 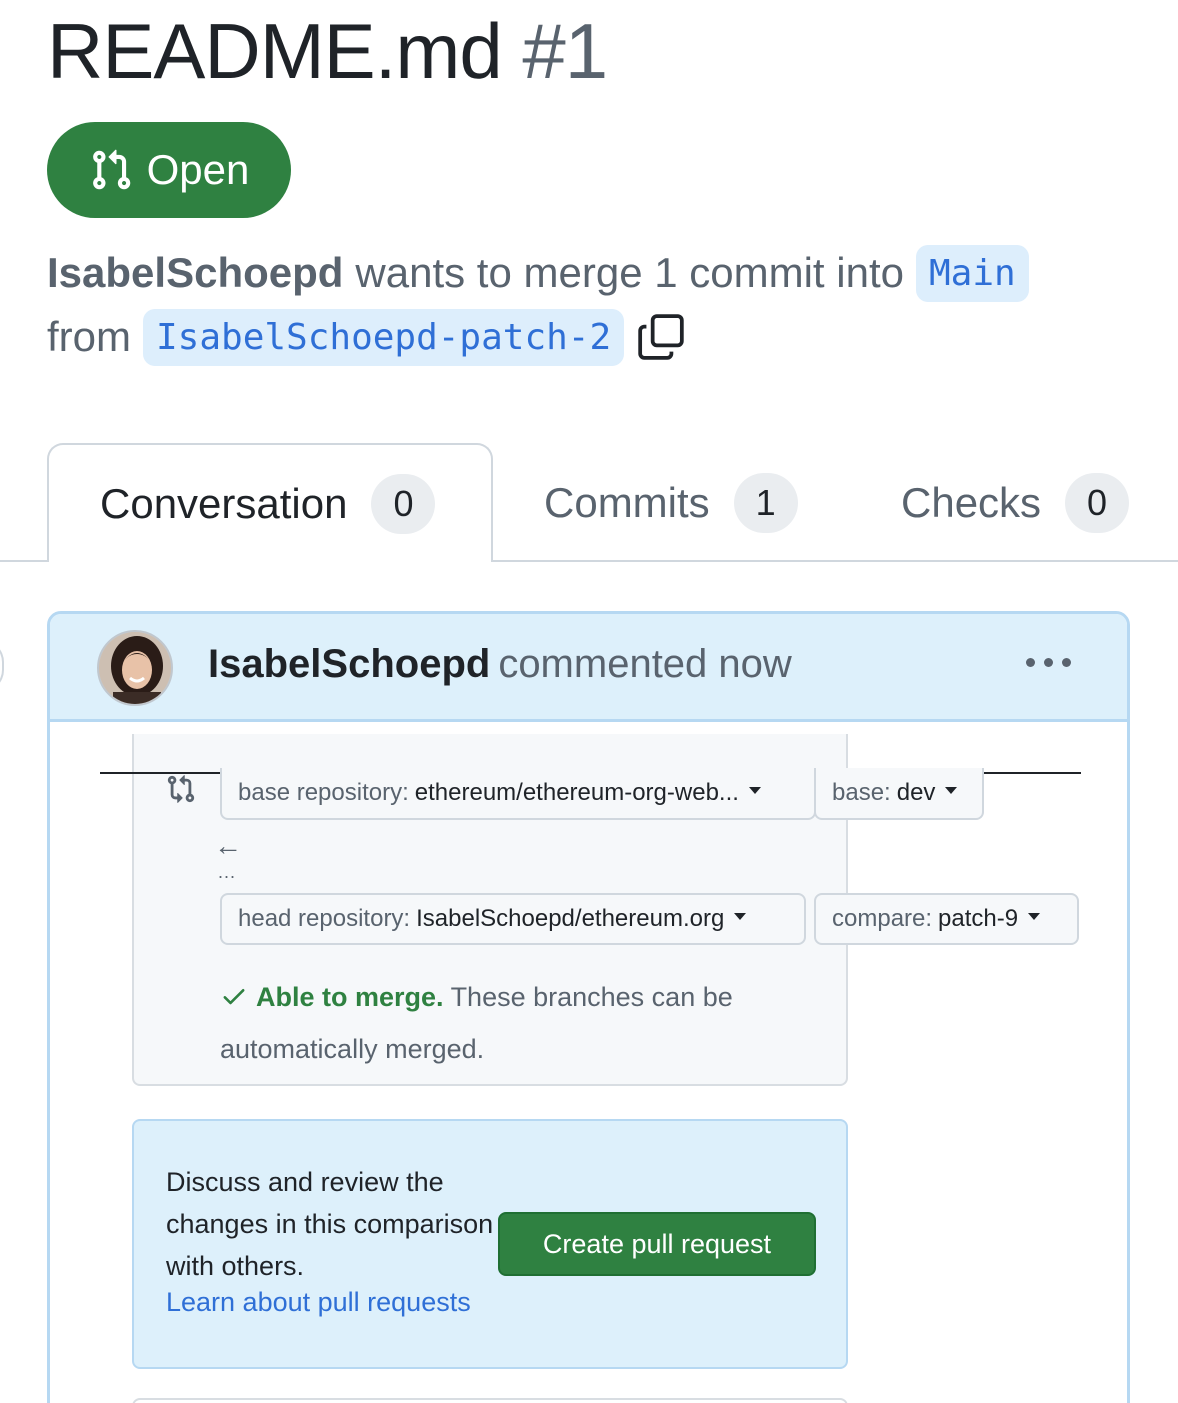 I want to click on base-repo-label: base repository:, so click(x=323, y=792).